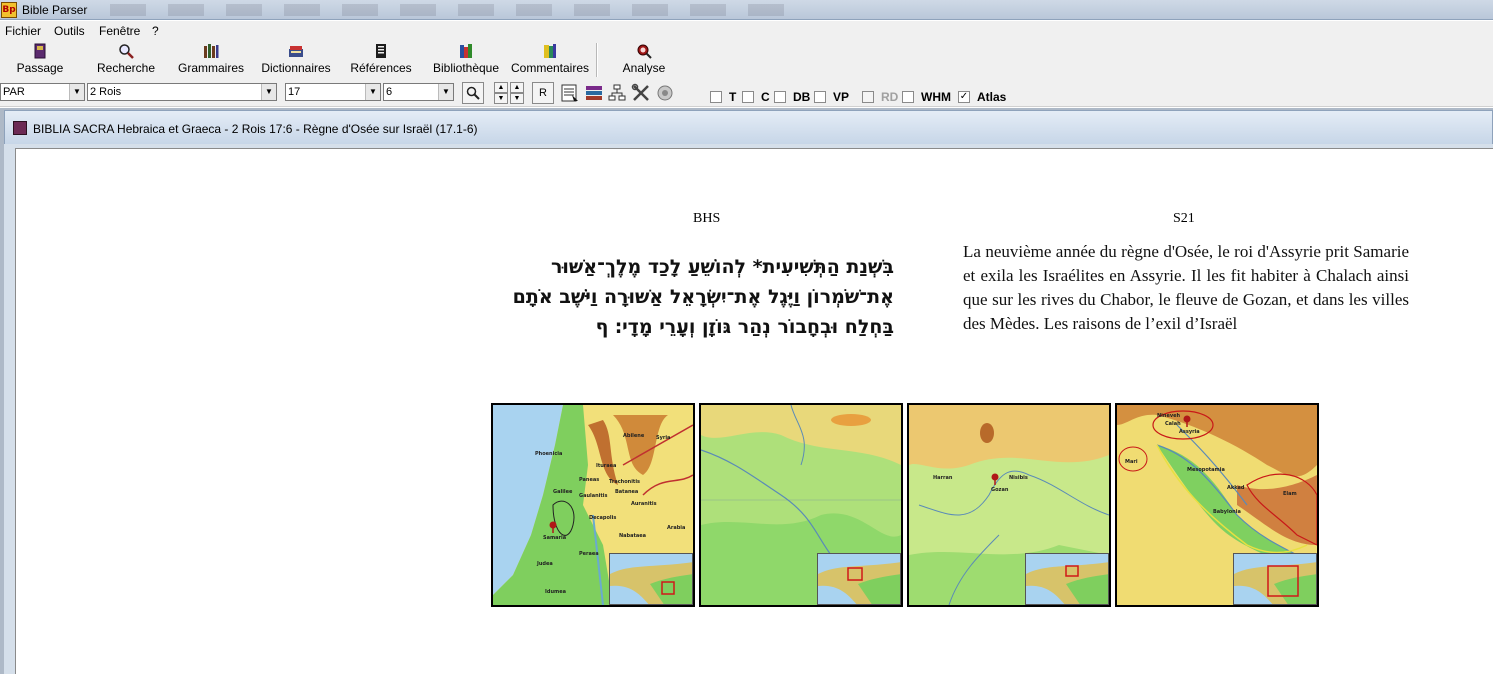 This screenshot has height=674, width=1493. I want to click on grammaires-label: Grammaires, so click(210, 68).